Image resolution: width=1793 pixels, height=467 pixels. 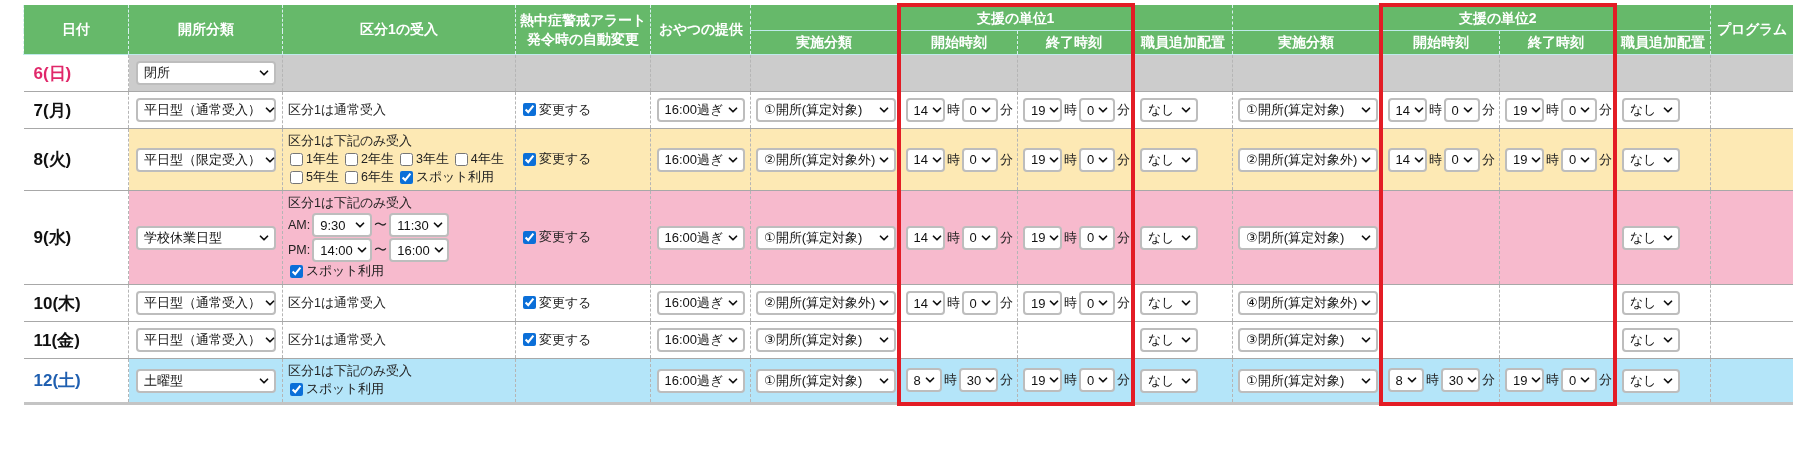 What do you see at coordinates (1308, 303) in the screenshot?
I see `dropdown: ④閉所(算定対象外)` at bounding box center [1308, 303].